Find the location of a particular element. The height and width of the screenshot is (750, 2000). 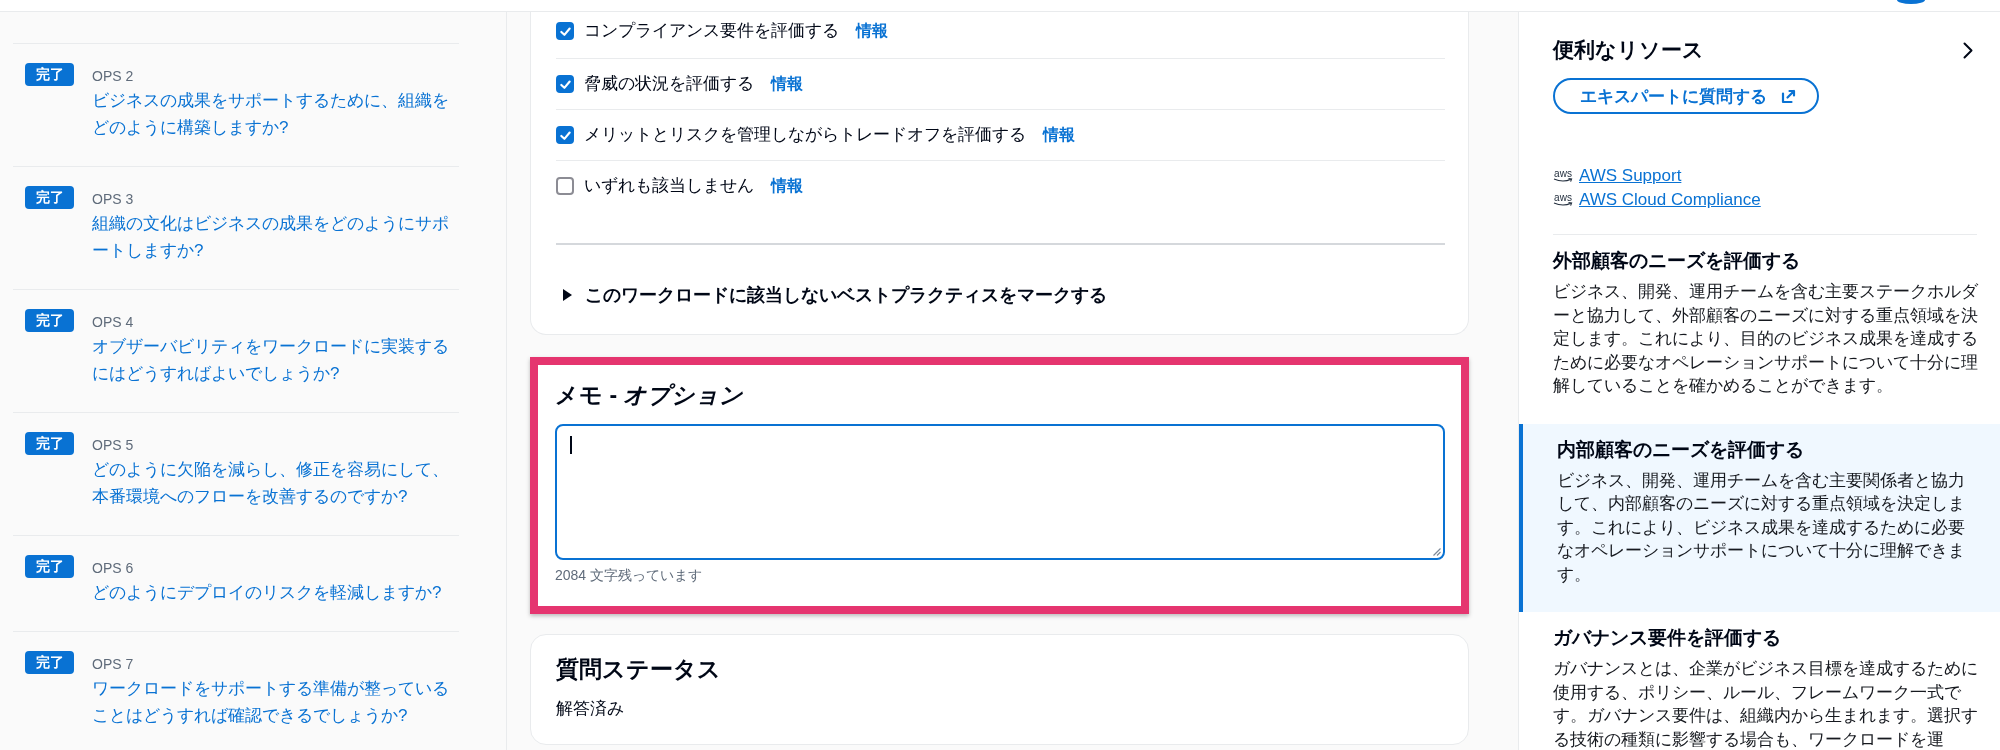

resource-link: AWS Support is located at coordinates (1630, 176).